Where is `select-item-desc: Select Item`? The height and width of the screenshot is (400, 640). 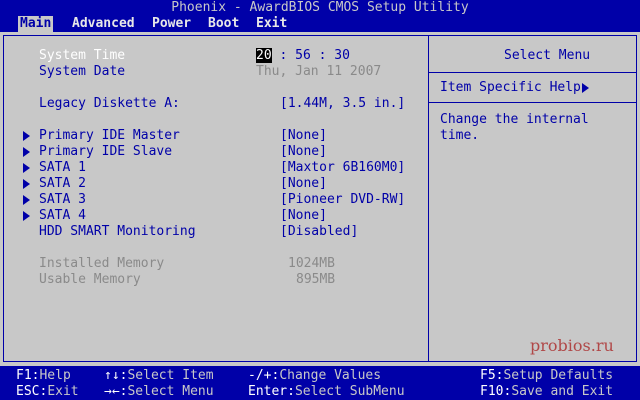
select-item-desc: Select Item is located at coordinates (170, 375).